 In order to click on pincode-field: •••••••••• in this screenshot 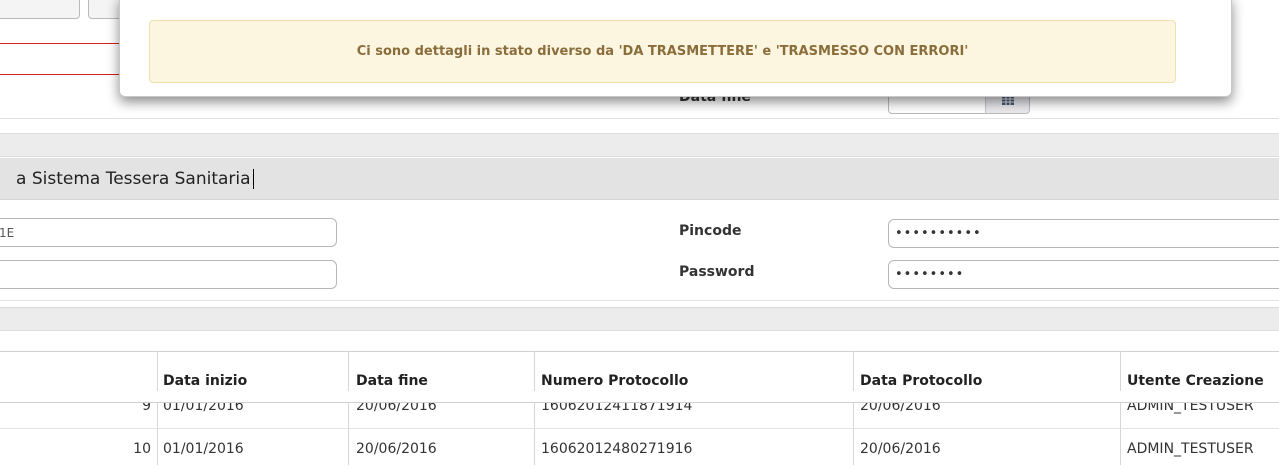, I will do `click(1083, 233)`.